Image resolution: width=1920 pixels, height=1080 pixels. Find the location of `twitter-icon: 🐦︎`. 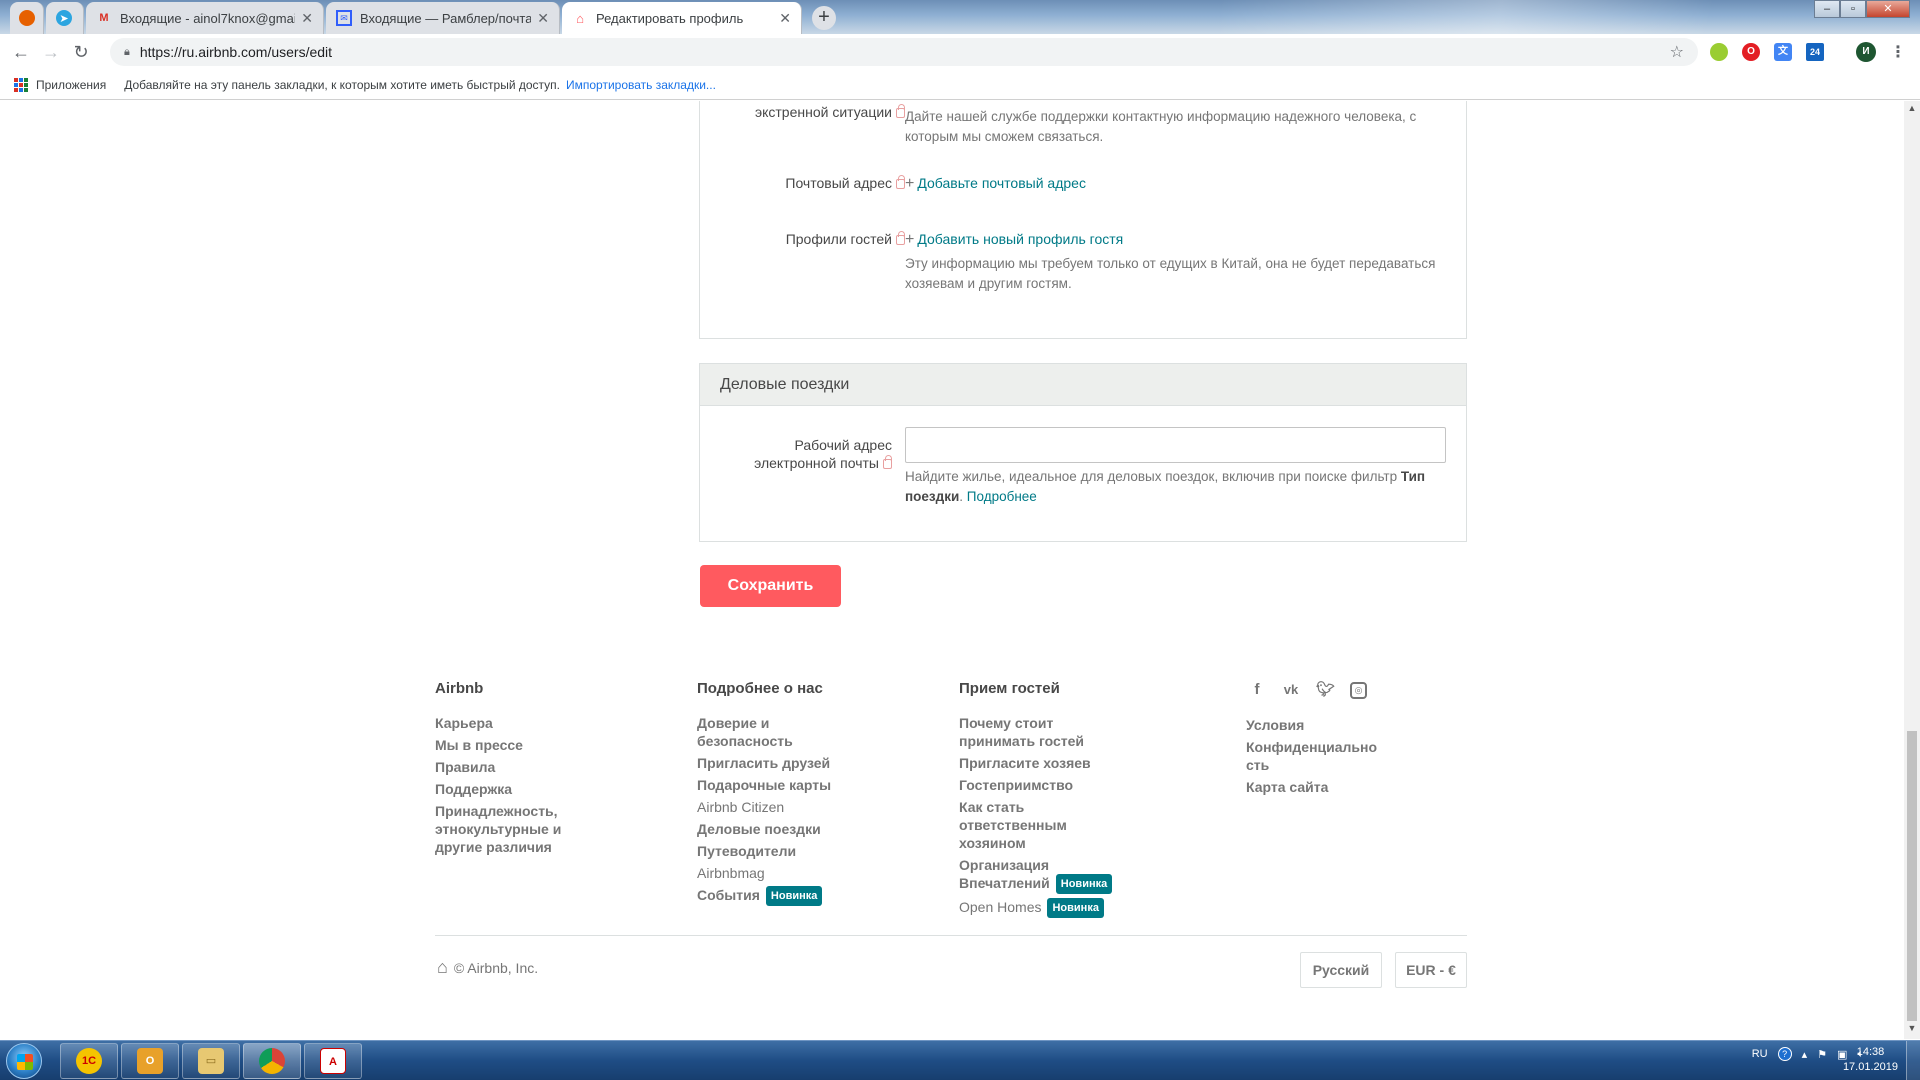

twitter-icon: 🐦︎ is located at coordinates (1325, 690).